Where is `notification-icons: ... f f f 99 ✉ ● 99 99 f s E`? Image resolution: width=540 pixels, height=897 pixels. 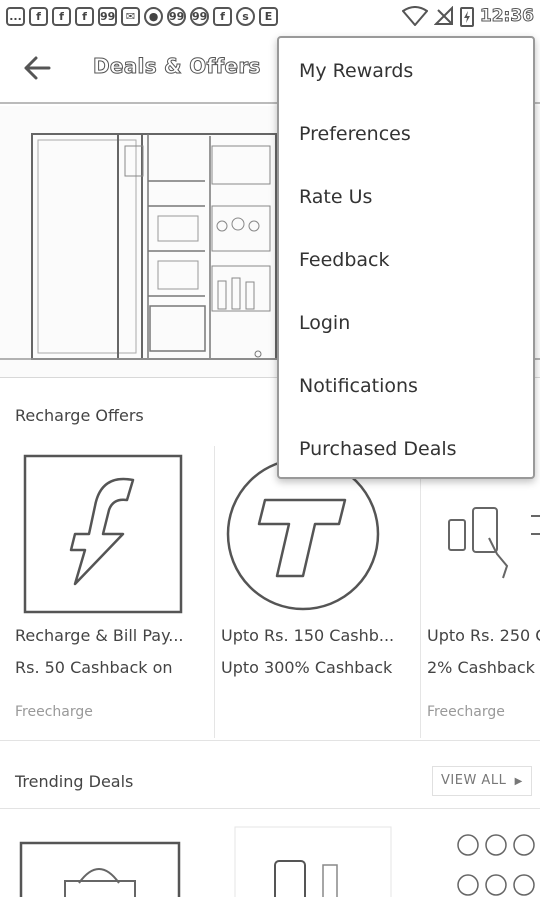 notification-icons: ... f f f 99 ✉ ● 99 99 f s E is located at coordinates (142, 16).